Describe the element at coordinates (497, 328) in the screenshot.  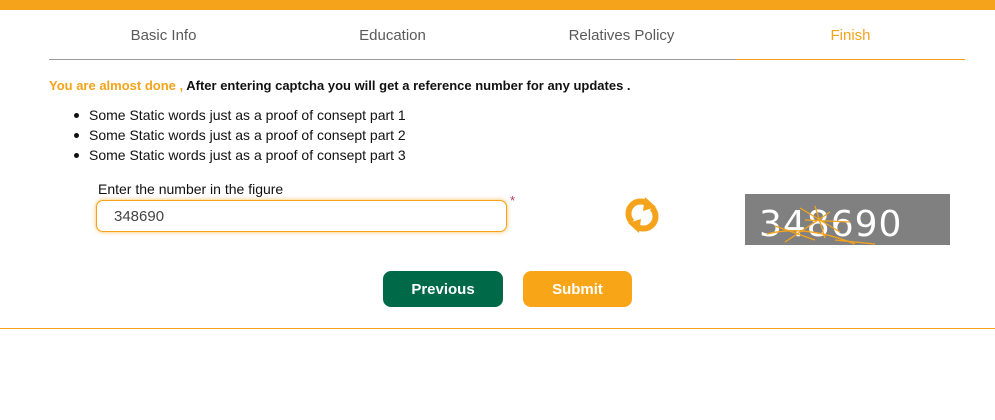
I see `footer-divider` at that location.